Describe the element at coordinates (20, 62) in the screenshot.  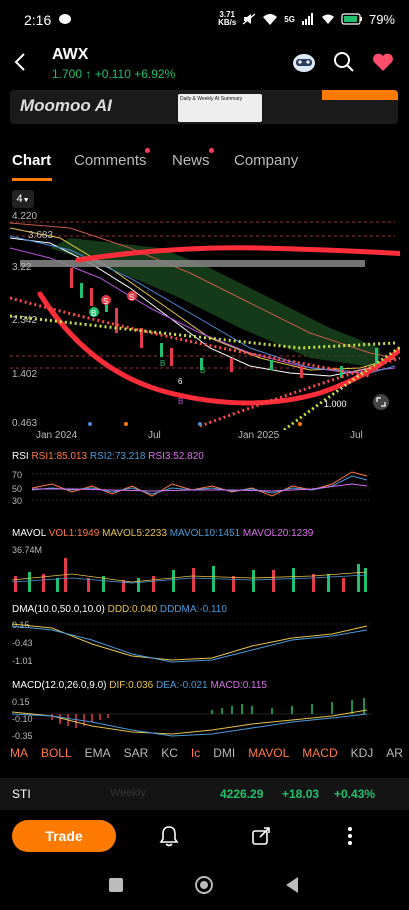
I see `back-arrow-icon` at that location.